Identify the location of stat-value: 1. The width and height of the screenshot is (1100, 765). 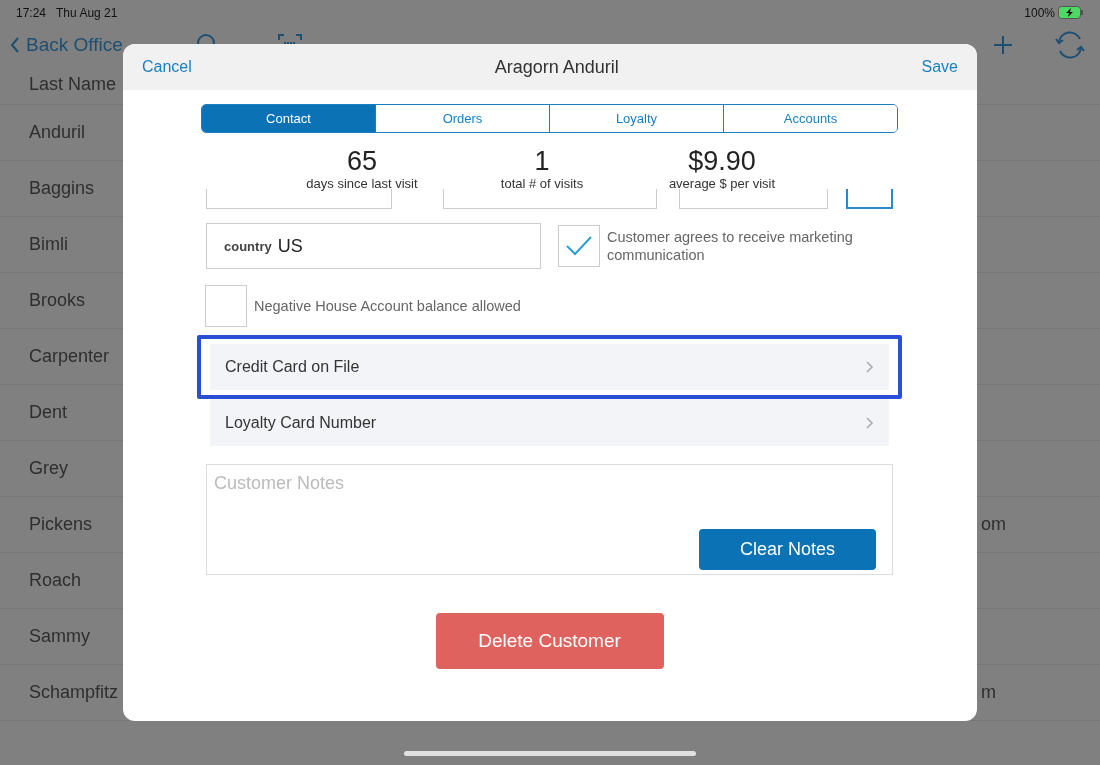
(542, 161).